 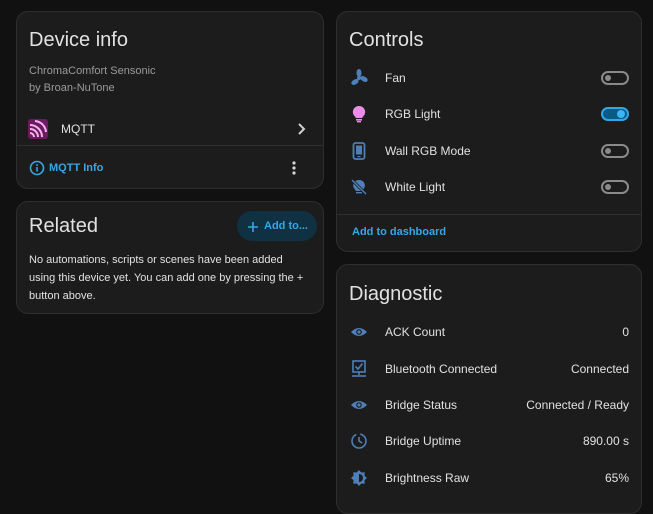 What do you see at coordinates (615, 151) in the screenshot?
I see `wall-rgb-mode-toggle` at bounding box center [615, 151].